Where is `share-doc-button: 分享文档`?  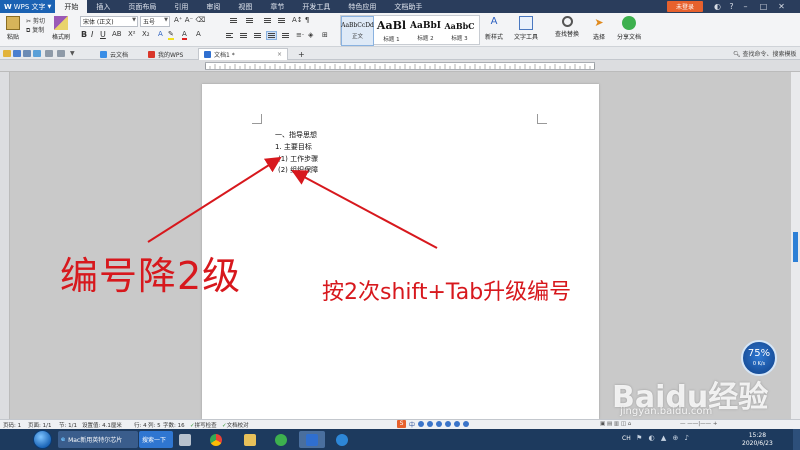 share-doc-button: 分享文档 is located at coordinates (629, 30).